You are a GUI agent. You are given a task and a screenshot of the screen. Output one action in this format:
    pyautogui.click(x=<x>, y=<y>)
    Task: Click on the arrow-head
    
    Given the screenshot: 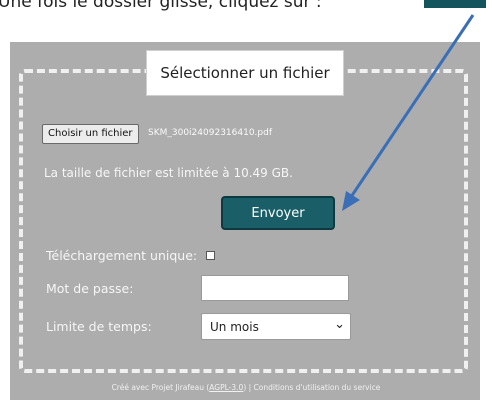 What is the action you would take?
    pyautogui.click(x=351, y=201)
    